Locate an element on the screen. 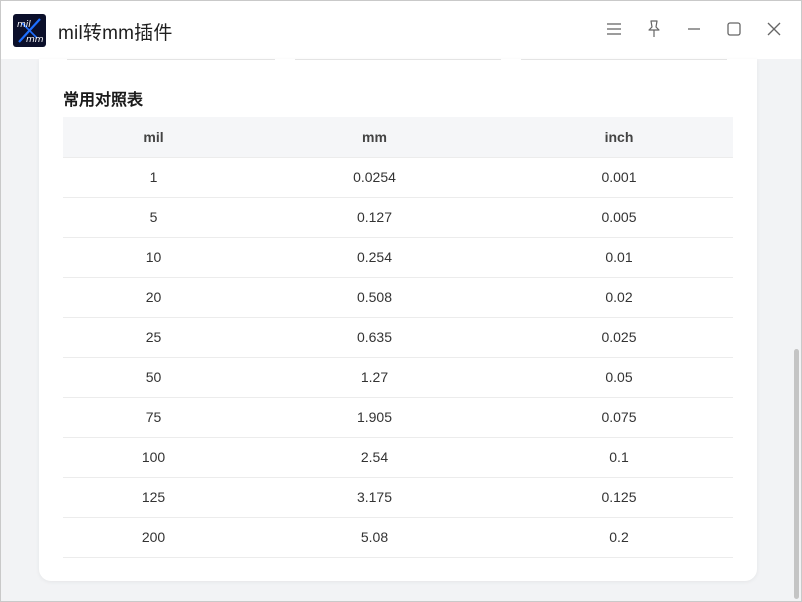  table-row: 50 1.27 0.05 is located at coordinates (398, 377).